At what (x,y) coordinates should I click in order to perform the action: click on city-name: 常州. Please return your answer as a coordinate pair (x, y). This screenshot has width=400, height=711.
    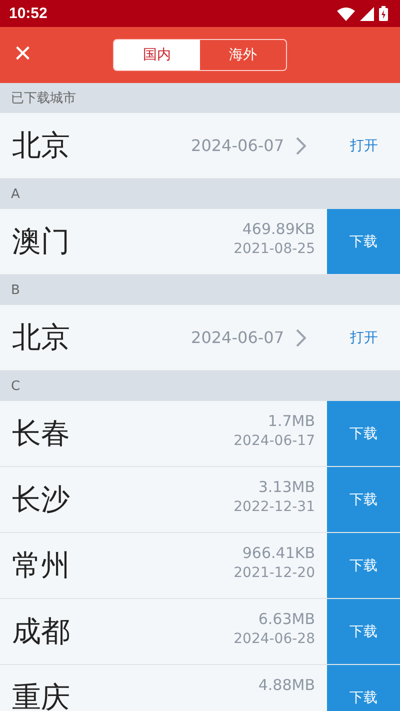
    Looking at the image, I should click on (41, 565).